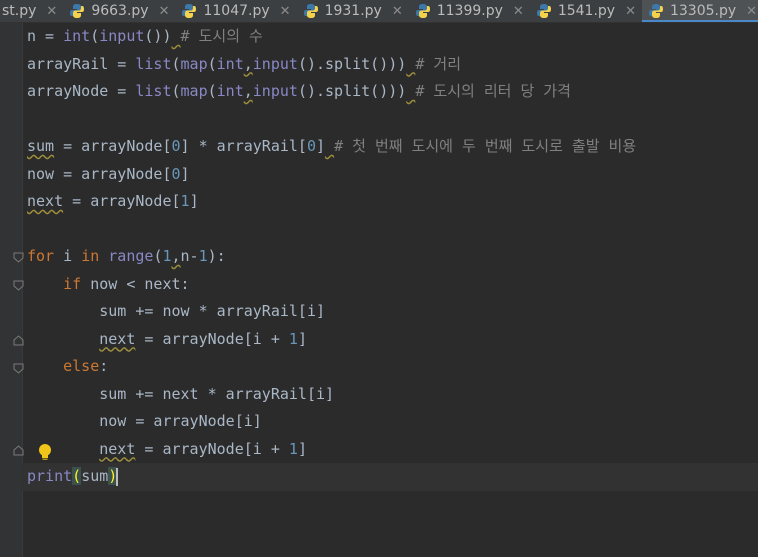  I want to click on code-line-14: sum += next * arrayRail[i], so click(181, 393).